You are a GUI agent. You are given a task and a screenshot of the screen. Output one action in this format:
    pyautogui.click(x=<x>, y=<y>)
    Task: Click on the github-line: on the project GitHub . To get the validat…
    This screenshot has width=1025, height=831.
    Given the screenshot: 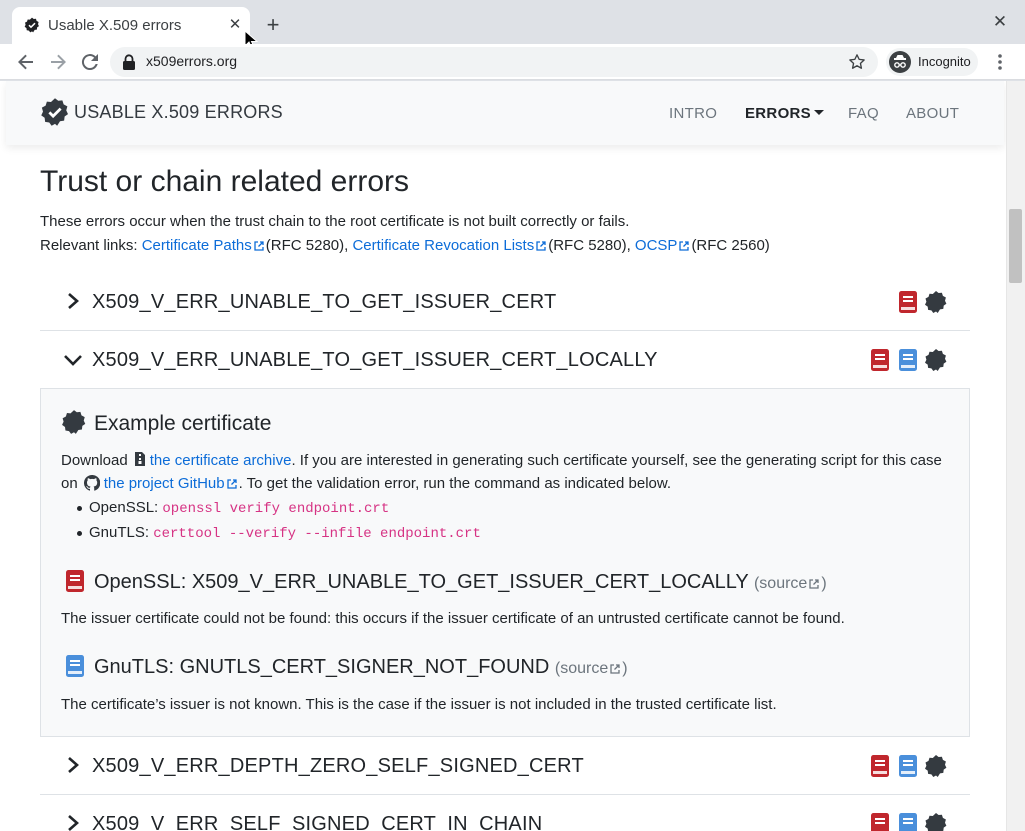 What is the action you would take?
    pyautogui.click(x=366, y=483)
    